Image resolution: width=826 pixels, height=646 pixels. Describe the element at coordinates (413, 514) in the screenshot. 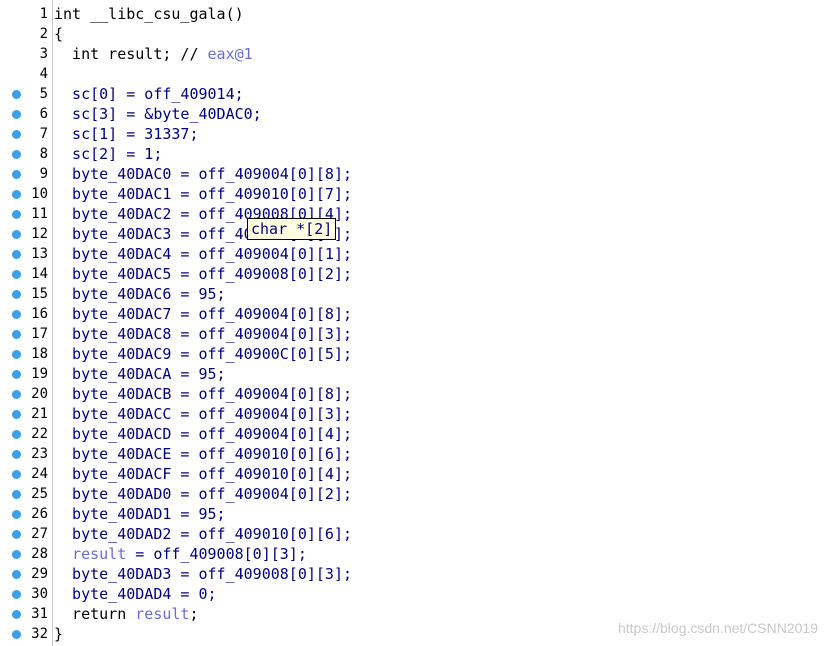

I see `code-line: 26 byte_40DAD1 = 95;` at that location.